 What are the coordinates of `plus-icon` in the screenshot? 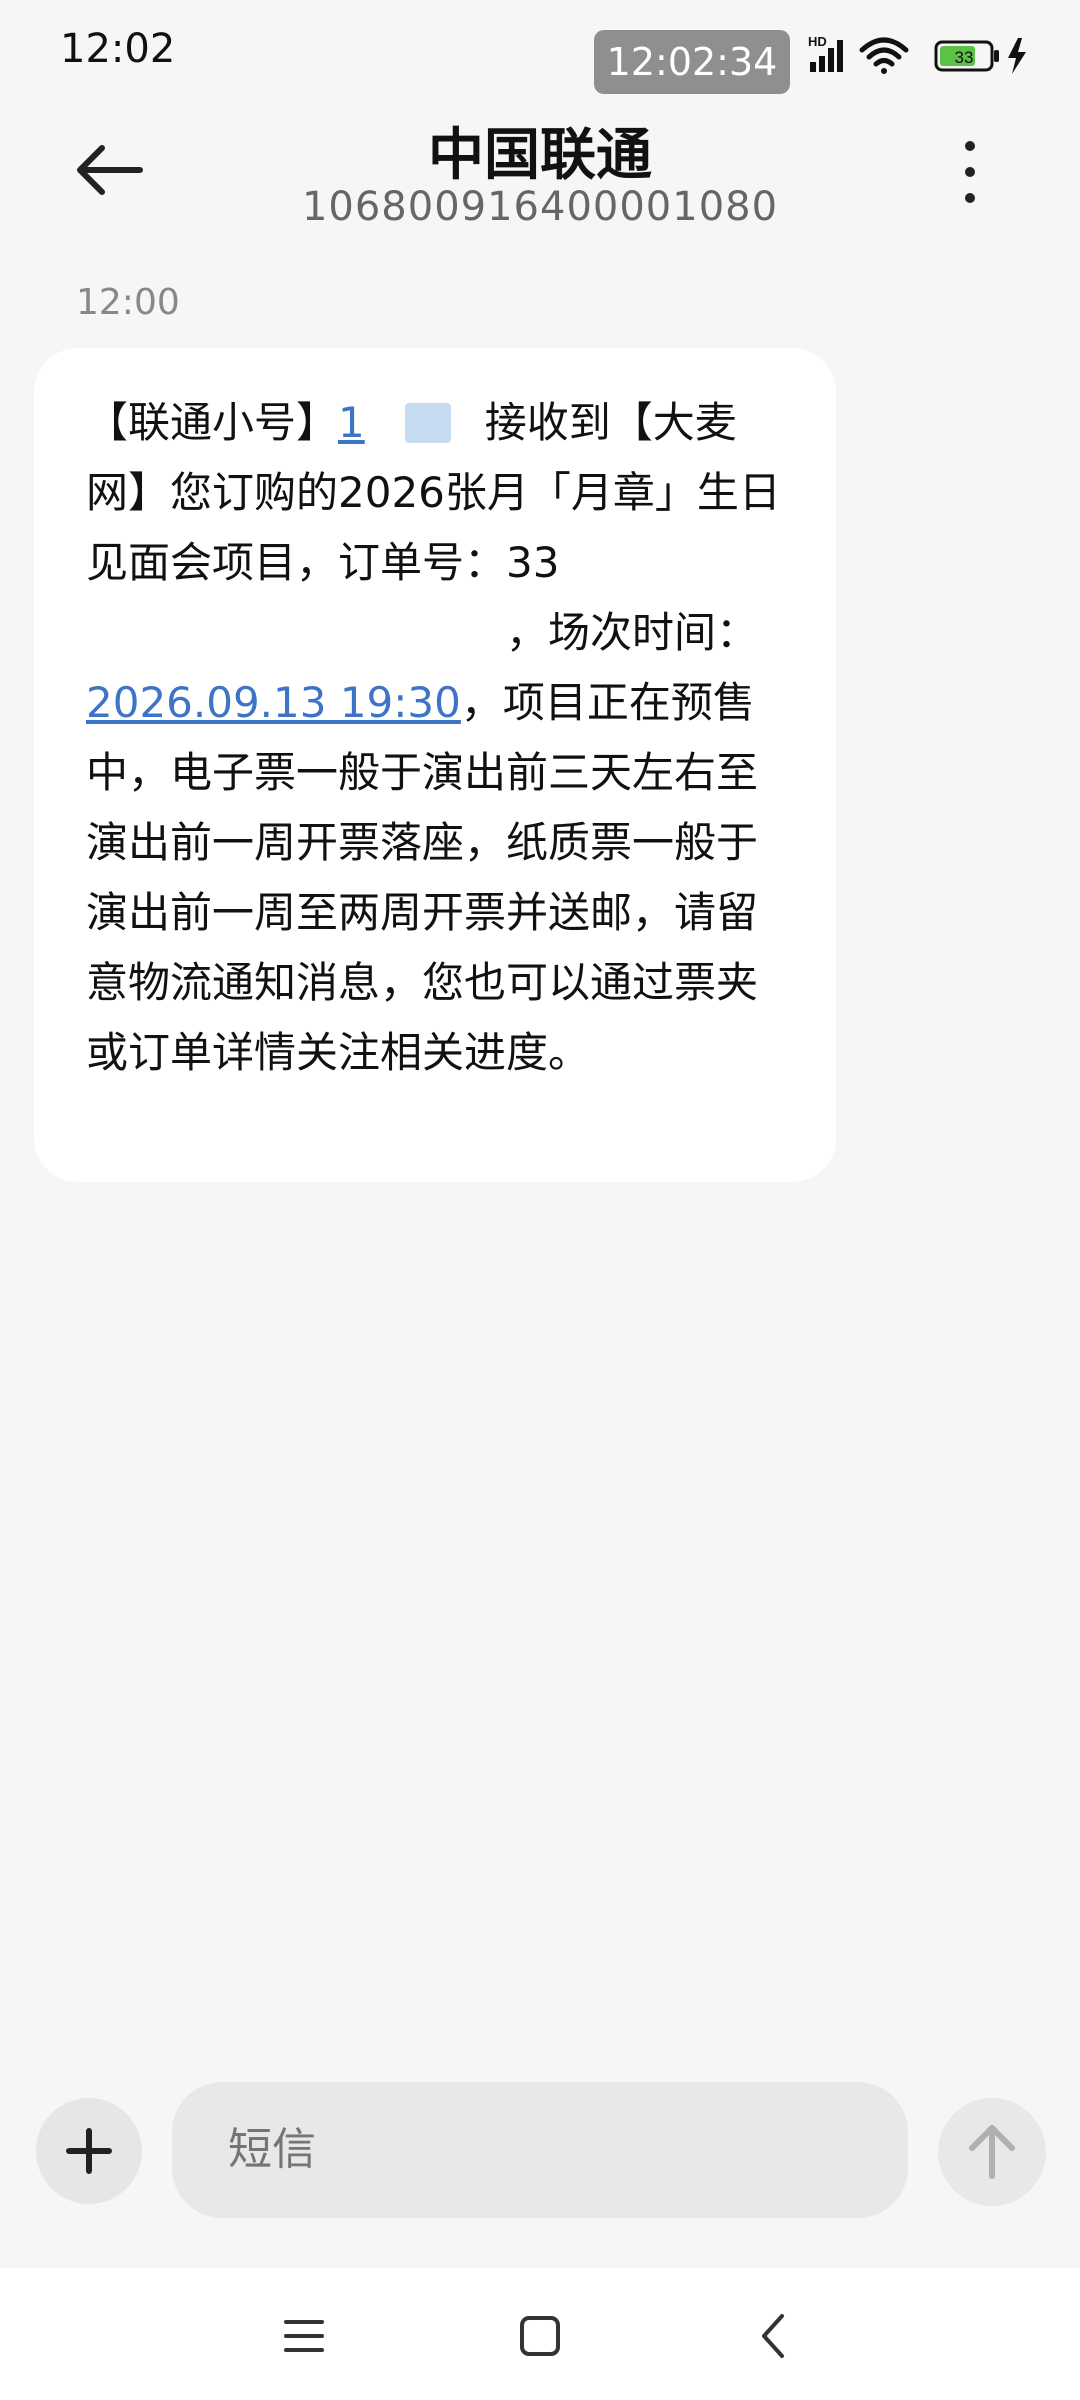 It's located at (89, 2151).